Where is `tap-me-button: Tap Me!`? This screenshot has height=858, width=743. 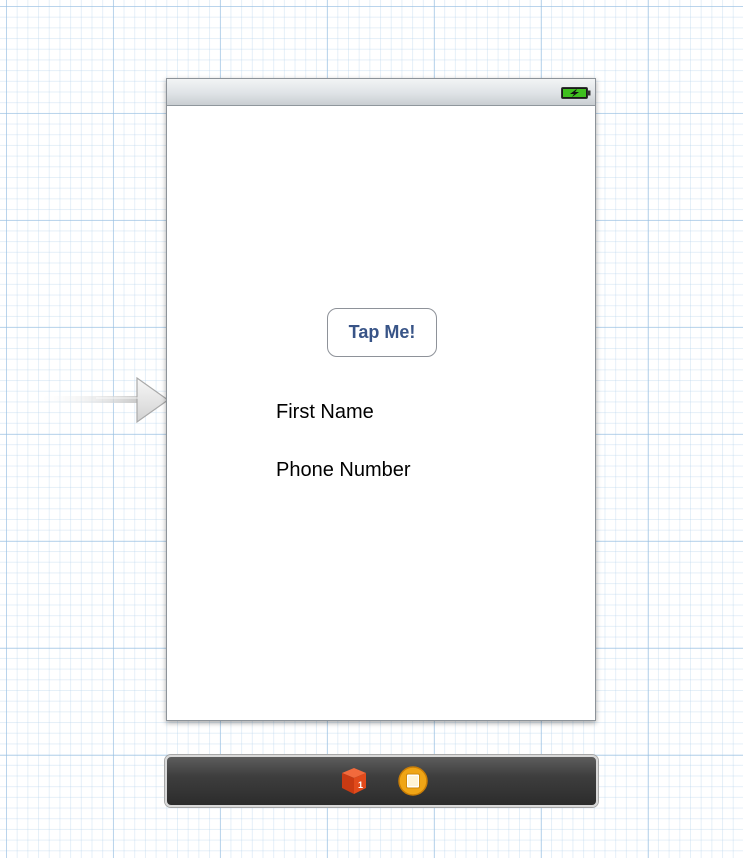
tap-me-button: Tap Me! is located at coordinates (382, 332).